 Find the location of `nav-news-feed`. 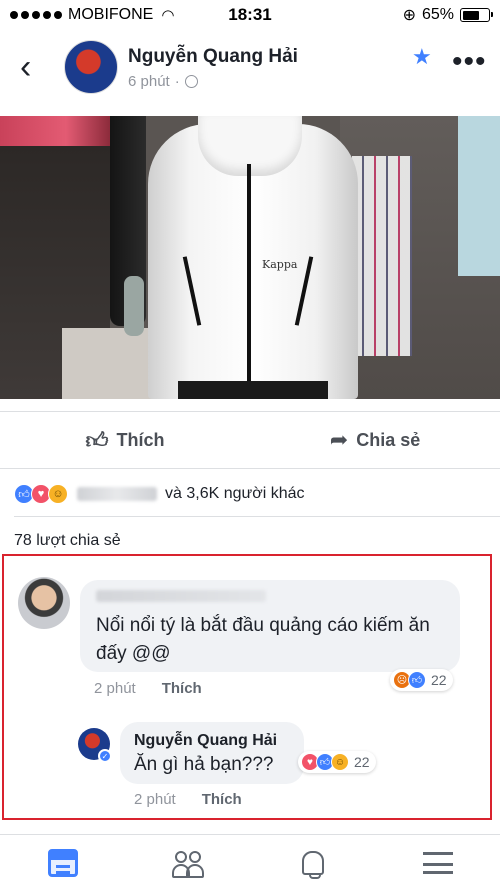

nav-news-feed is located at coordinates (62, 863).